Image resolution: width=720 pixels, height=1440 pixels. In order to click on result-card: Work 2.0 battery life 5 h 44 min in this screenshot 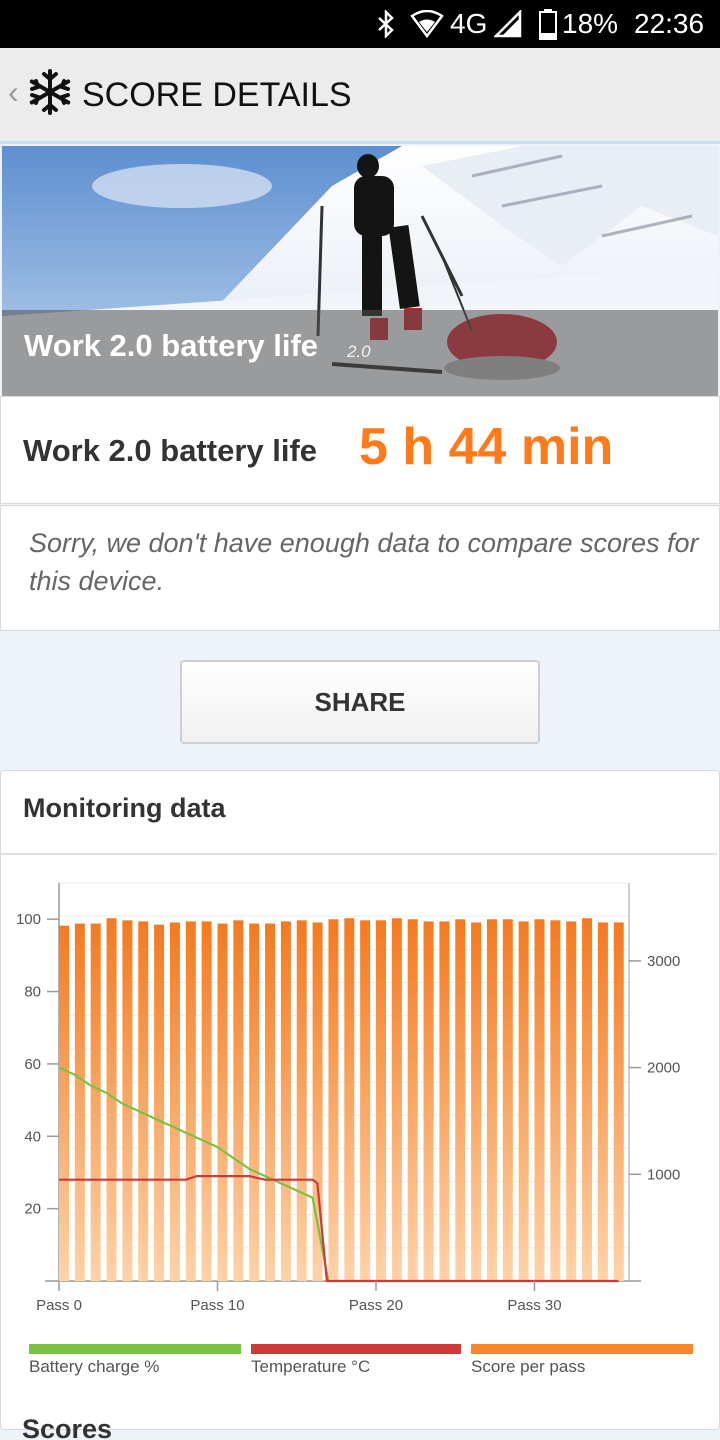, I will do `click(360, 450)`.